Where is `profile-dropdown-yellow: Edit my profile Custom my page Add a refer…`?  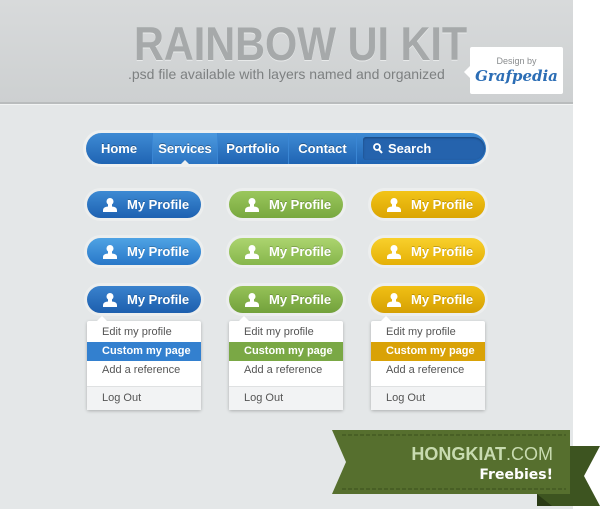
profile-dropdown-yellow: Edit my profile Custom my page Add a refer… is located at coordinates (428, 363).